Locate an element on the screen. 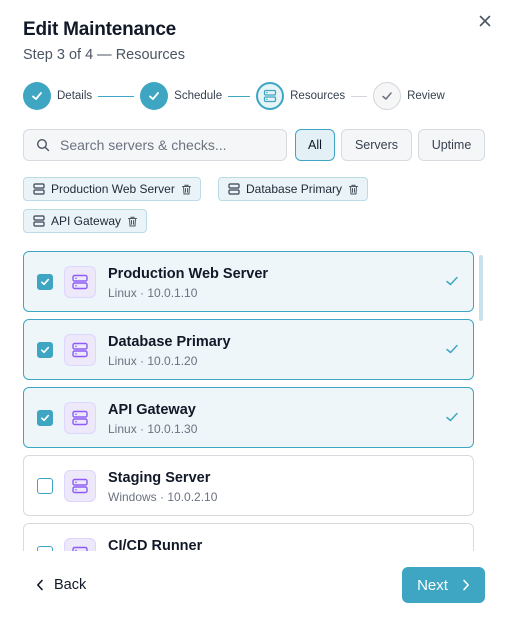 The height and width of the screenshot is (625, 507). chip-label: Production Web Server is located at coordinates (113, 189).